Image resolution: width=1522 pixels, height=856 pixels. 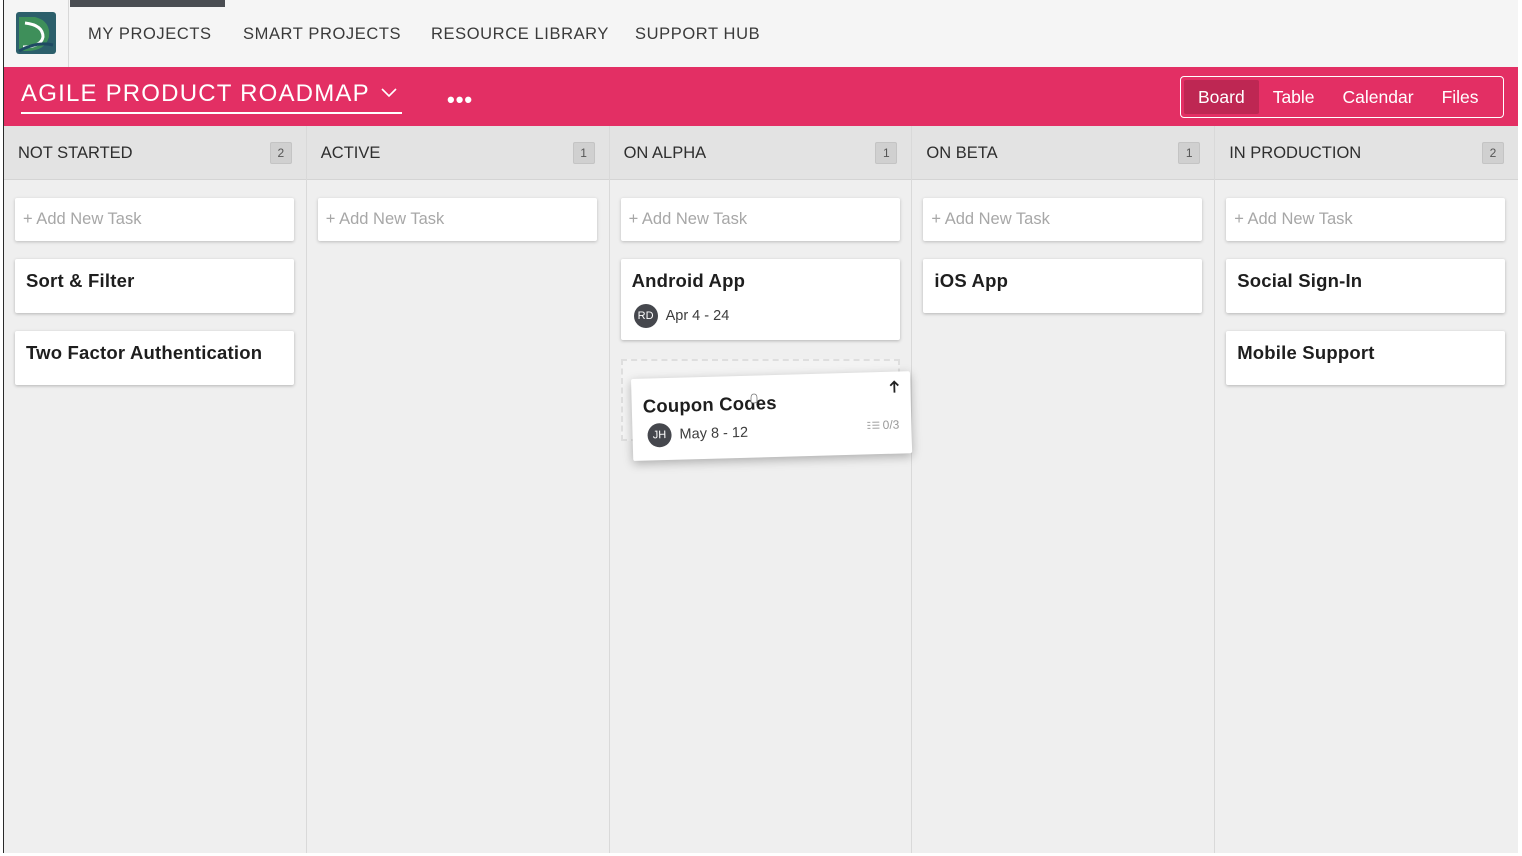 What do you see at coordinates (1300, 280) in the screenshot?
I see `task-card-title: Social Sign-In` at bounding box center [1300, 280].